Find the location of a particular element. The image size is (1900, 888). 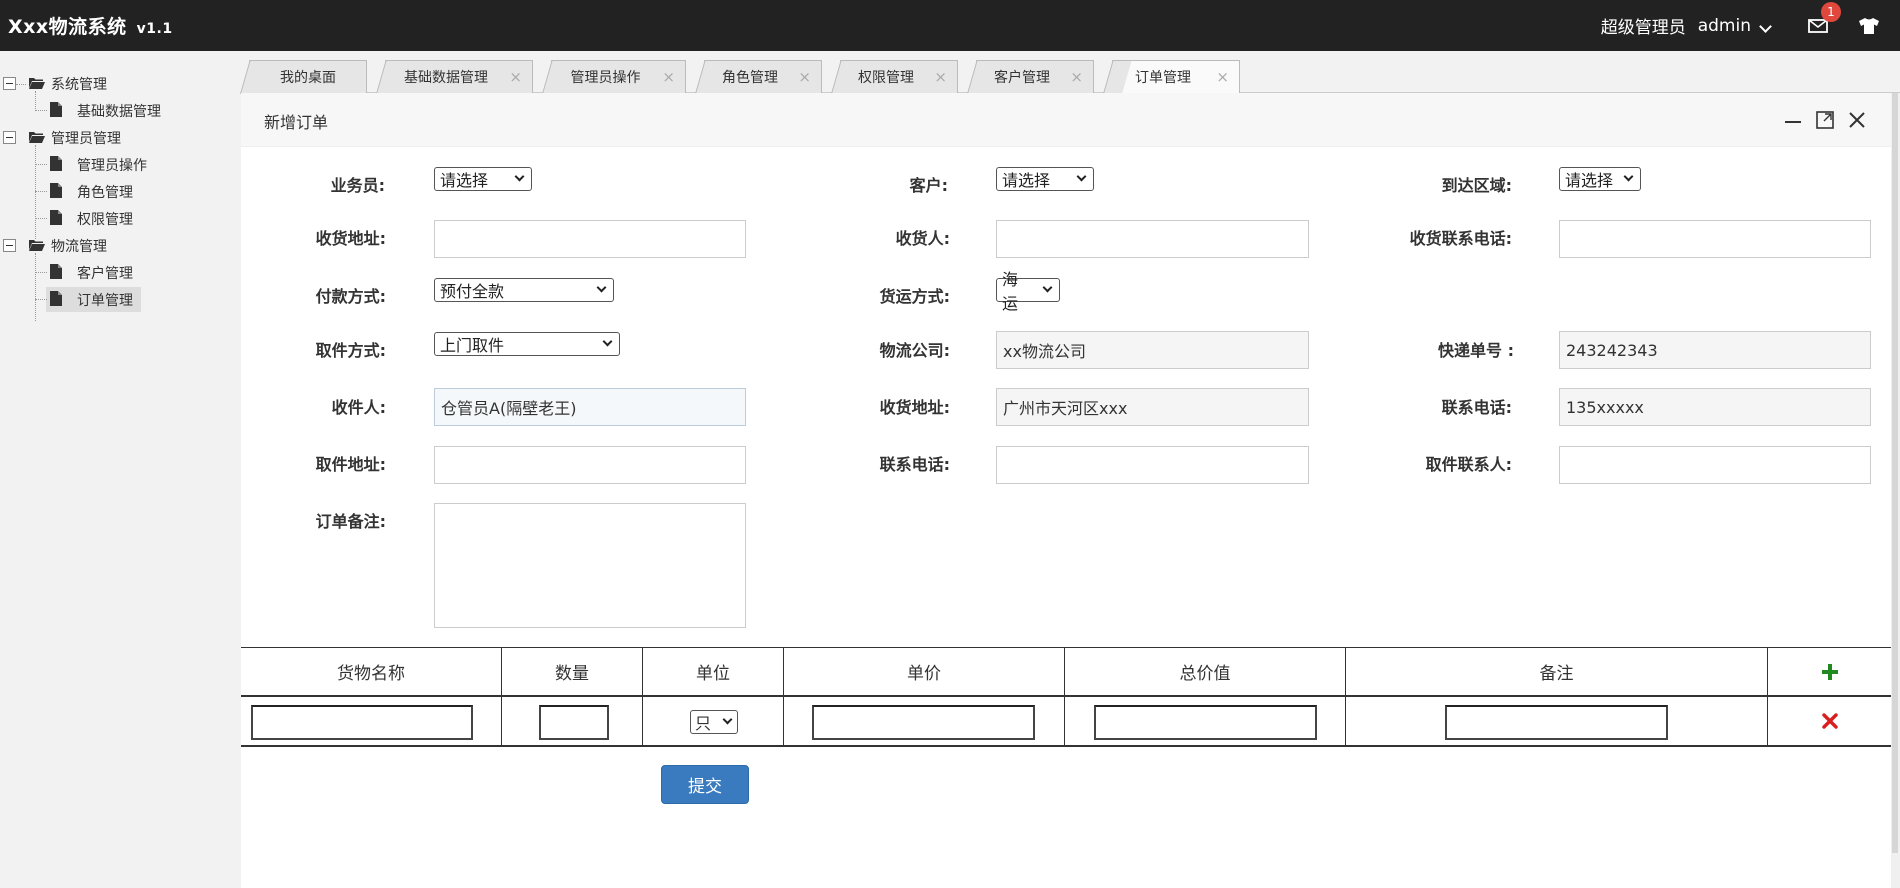

pickup-contact-label: 取件联系人: is located at coordinates (1468, 464).